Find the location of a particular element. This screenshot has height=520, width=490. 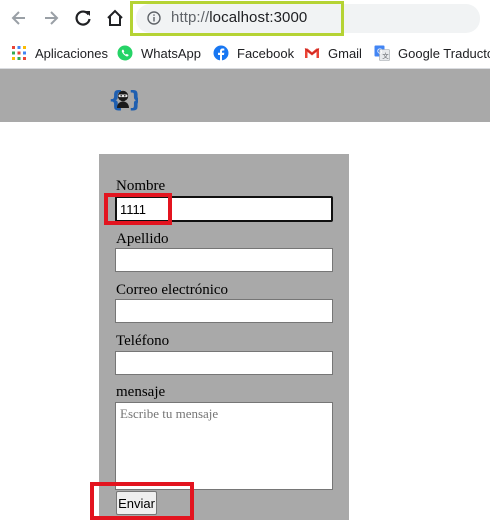

facebook-icon is located at coordinates (221, 53).